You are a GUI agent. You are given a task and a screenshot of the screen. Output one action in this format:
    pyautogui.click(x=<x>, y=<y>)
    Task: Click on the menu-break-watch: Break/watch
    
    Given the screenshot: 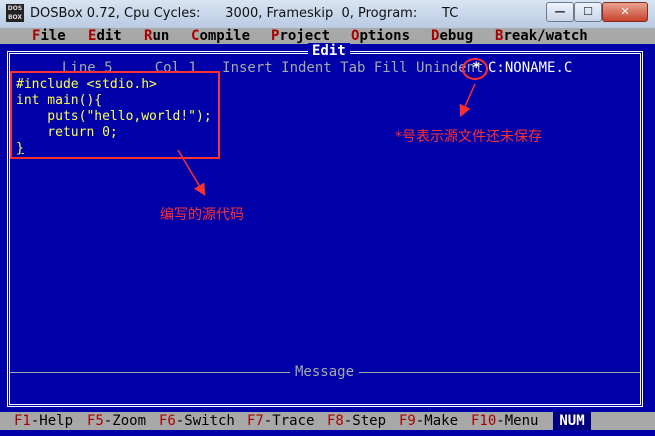 What is the action you would take?
    pyautogui.click(x=541, y=36)
    